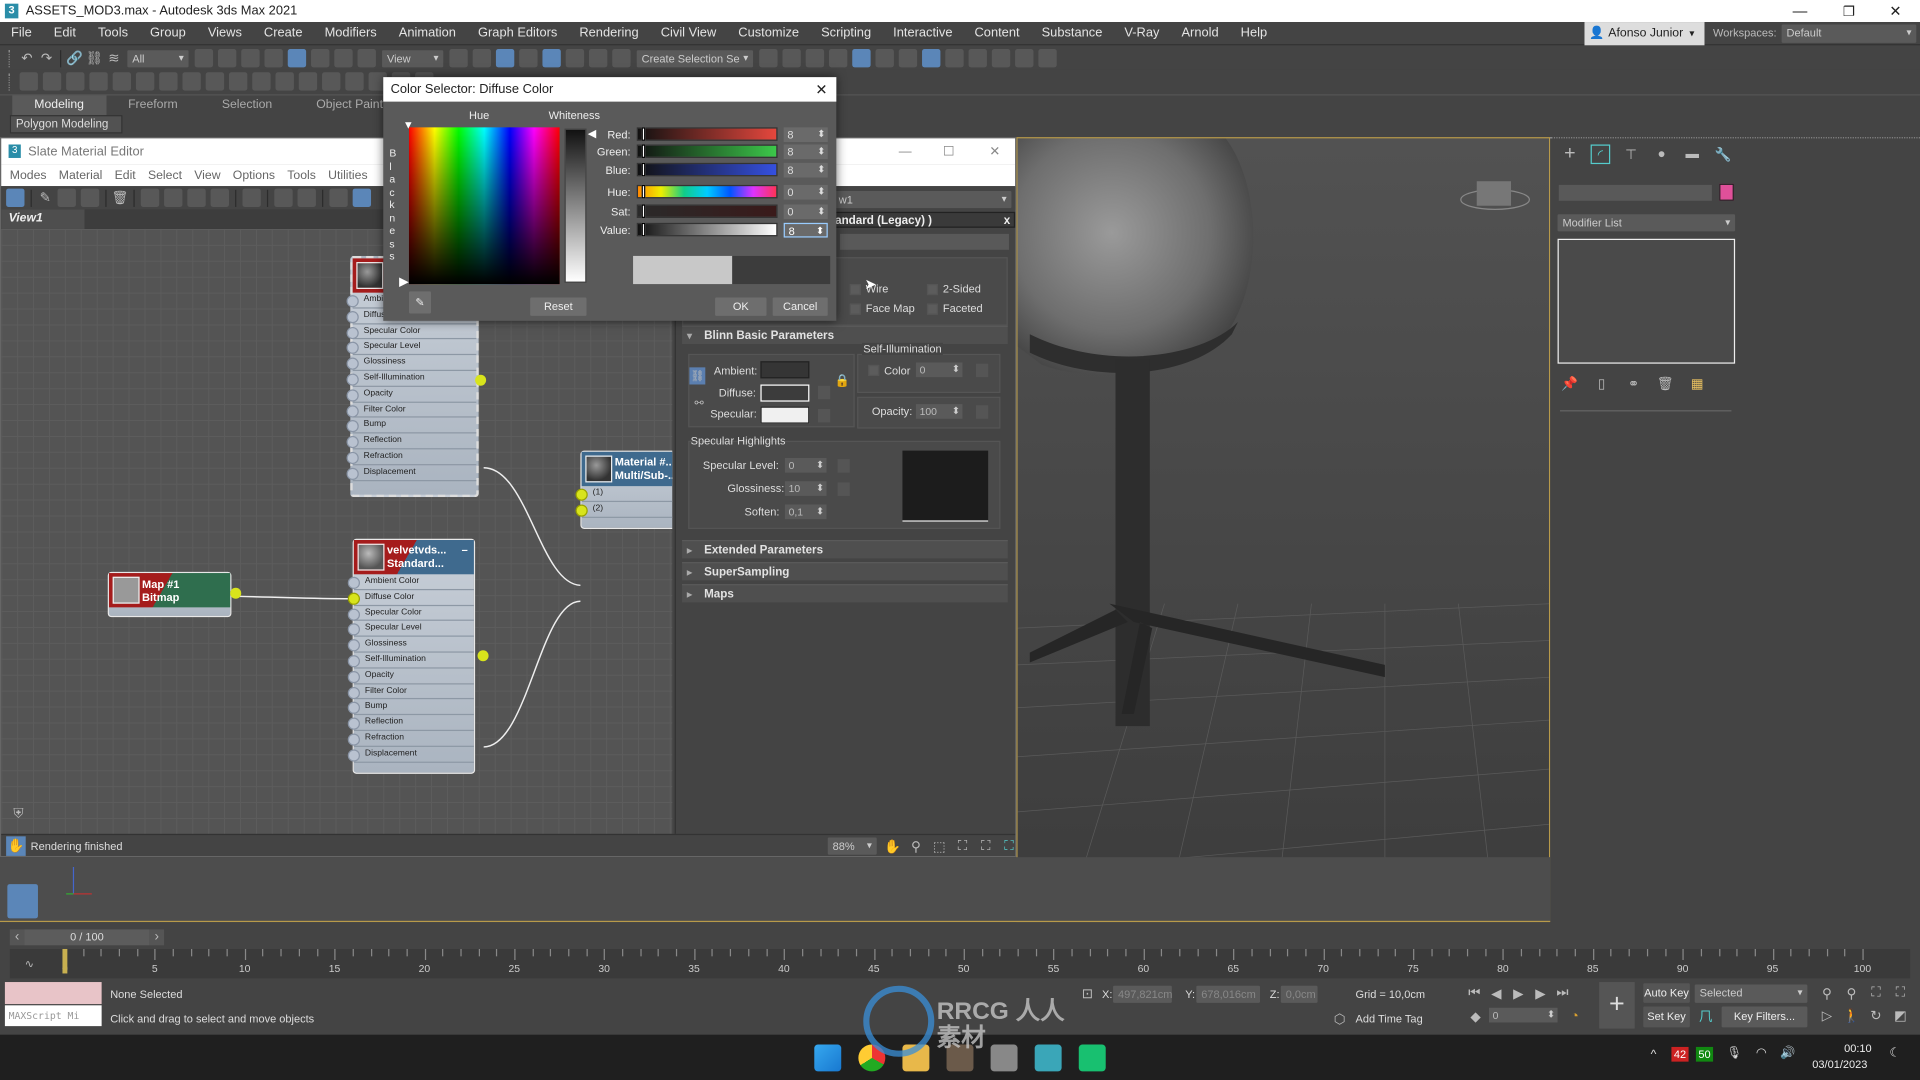 The width and height of the screenshot is (1920, 1080). I want to click on node-slot: Refraction, so click(410, 739).